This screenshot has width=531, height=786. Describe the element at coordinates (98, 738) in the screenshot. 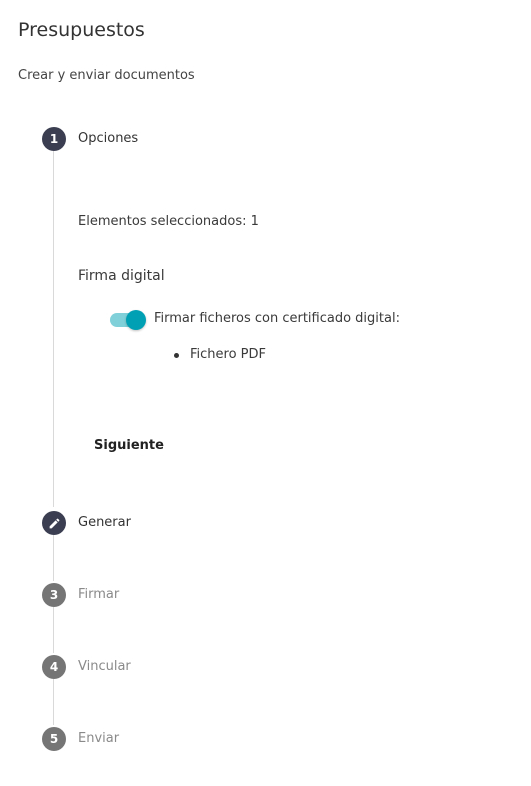

I see `step-5-label: Enviar` at that location.